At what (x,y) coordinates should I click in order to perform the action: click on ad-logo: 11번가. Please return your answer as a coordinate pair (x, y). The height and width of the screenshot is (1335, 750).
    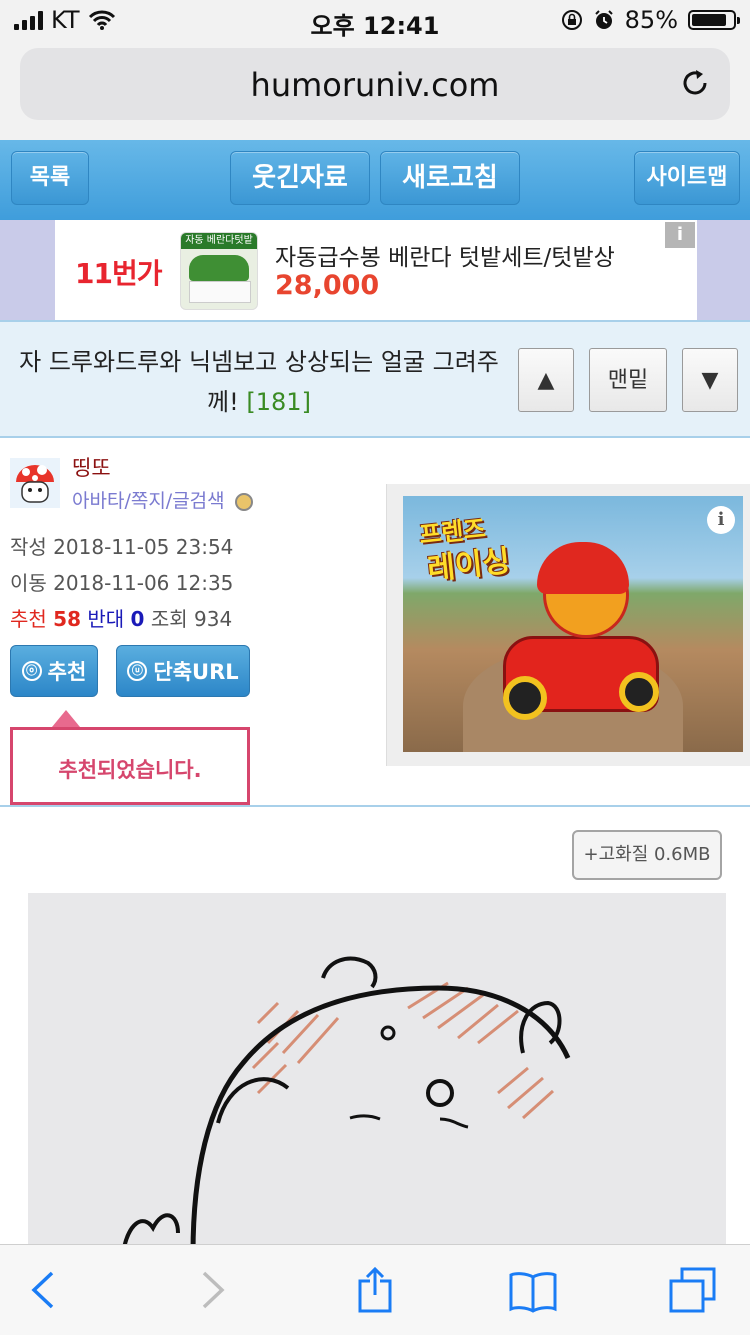
    Looking at the image, I should click on (118, 273).